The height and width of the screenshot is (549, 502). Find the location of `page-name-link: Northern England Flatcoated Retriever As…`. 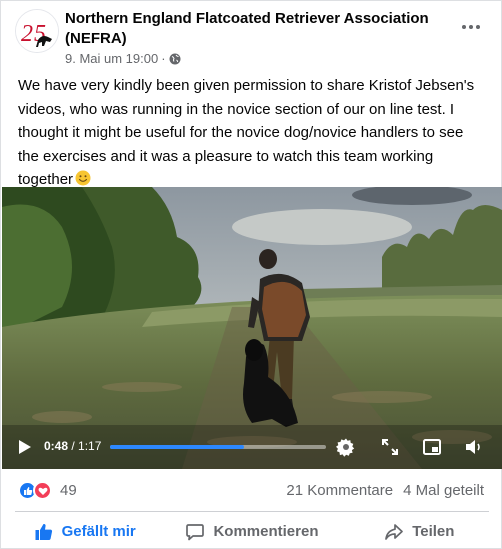

page-name-link: Northern England Flatcoated Retriever As… is located at coordinates (255, 29).